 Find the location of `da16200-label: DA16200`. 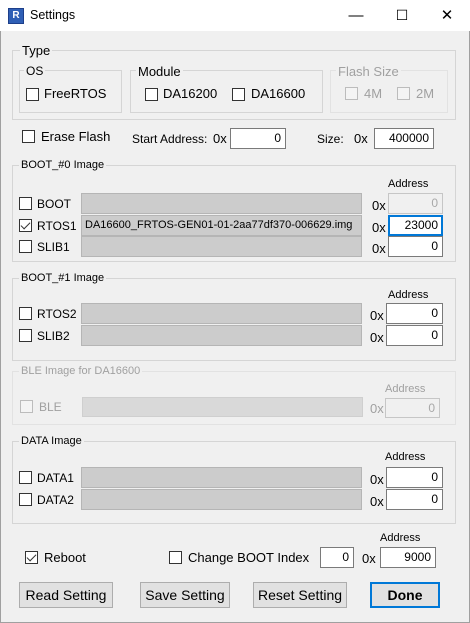

da16200-label: DA16200 is located at coordinates (190, 93).